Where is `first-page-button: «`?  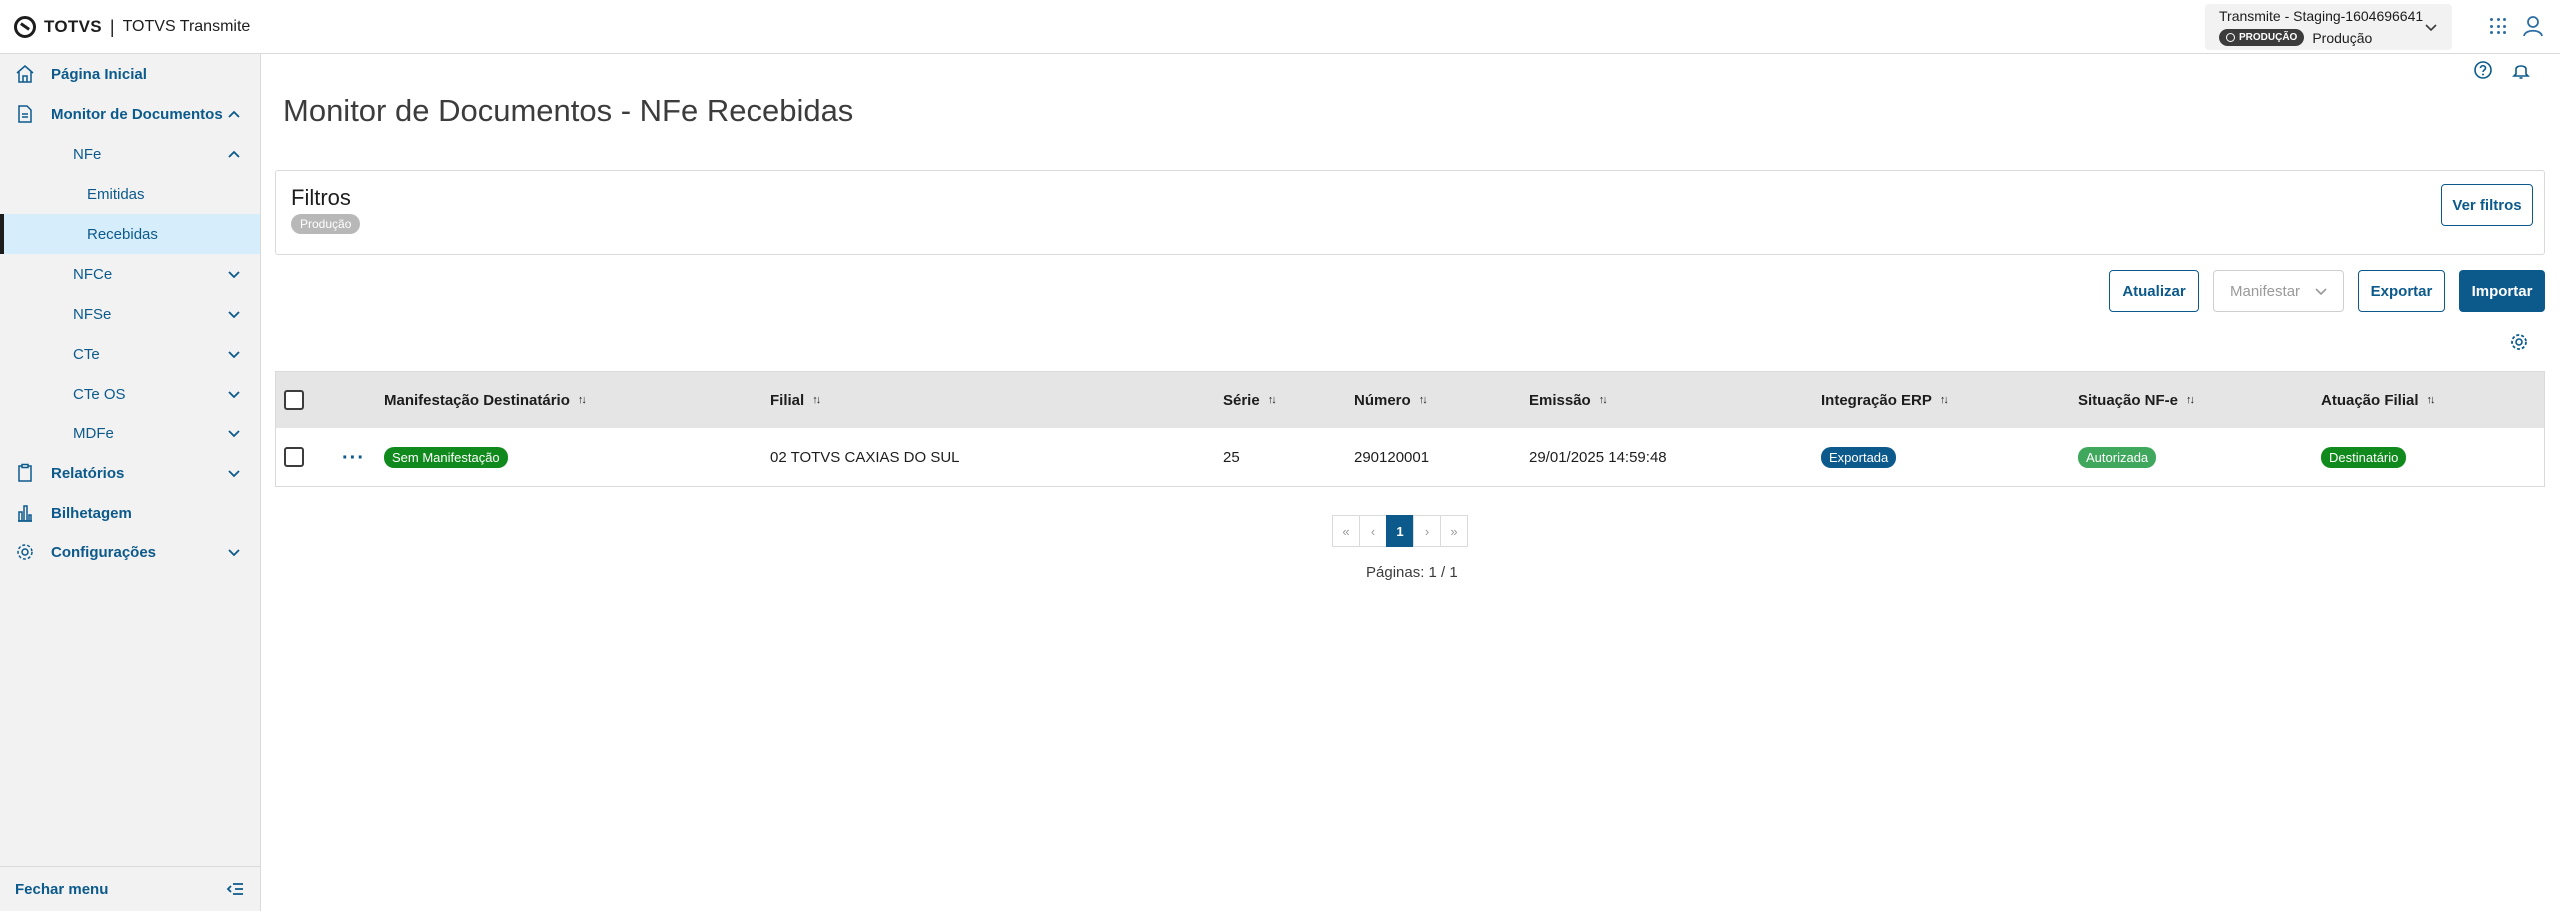
first-page-button: « is located at coordinates (1346, 531).